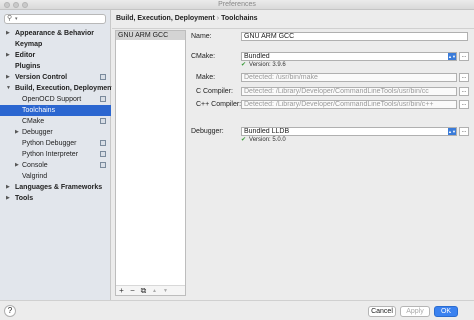 This screenshot has height=320, width=474. What do you see at coordinates (446, 311) in the screenshot?
I see `ok-button: OK` at bounding box center [446, 311].